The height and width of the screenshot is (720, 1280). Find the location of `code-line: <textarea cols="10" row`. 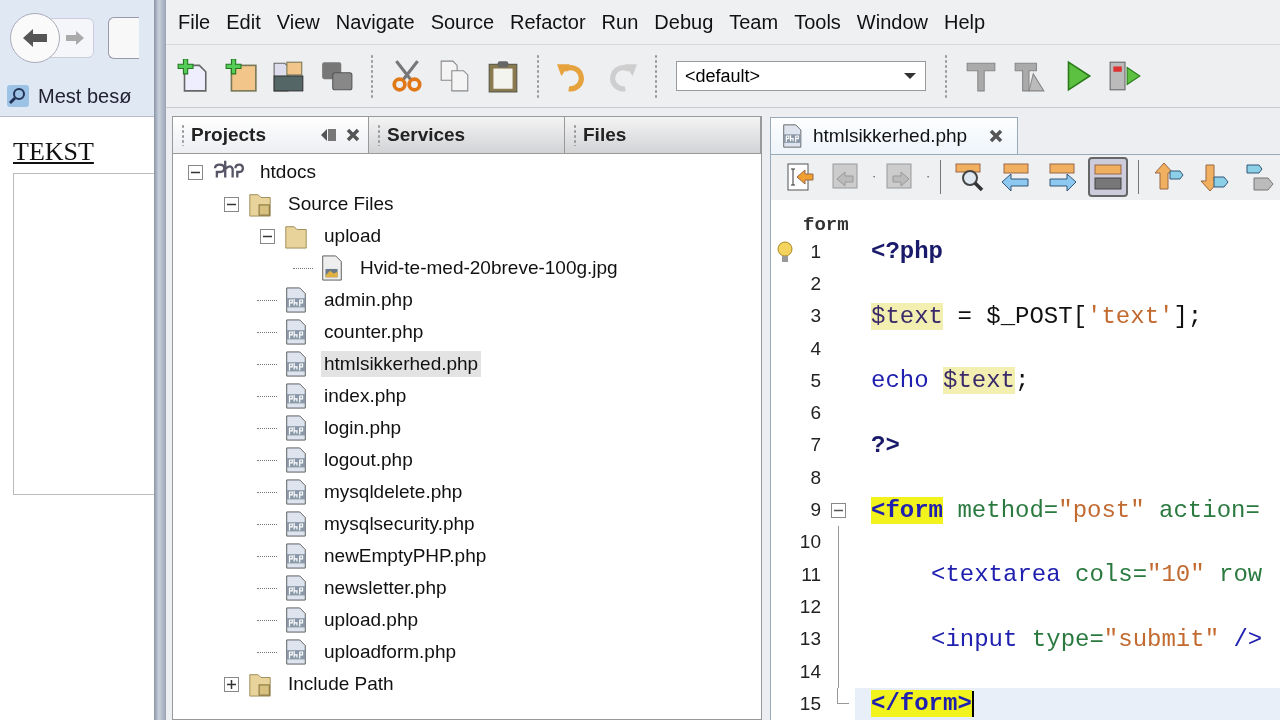

code-line: <textarea cols="10" row is located at coordinates (1097, 575).